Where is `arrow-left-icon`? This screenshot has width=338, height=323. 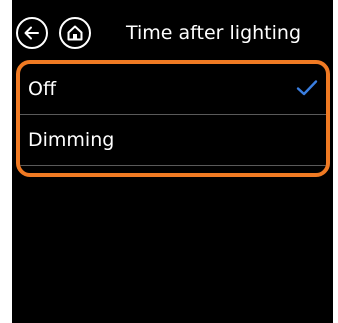 arrow-left-icon is located at coordinates (31, 33).